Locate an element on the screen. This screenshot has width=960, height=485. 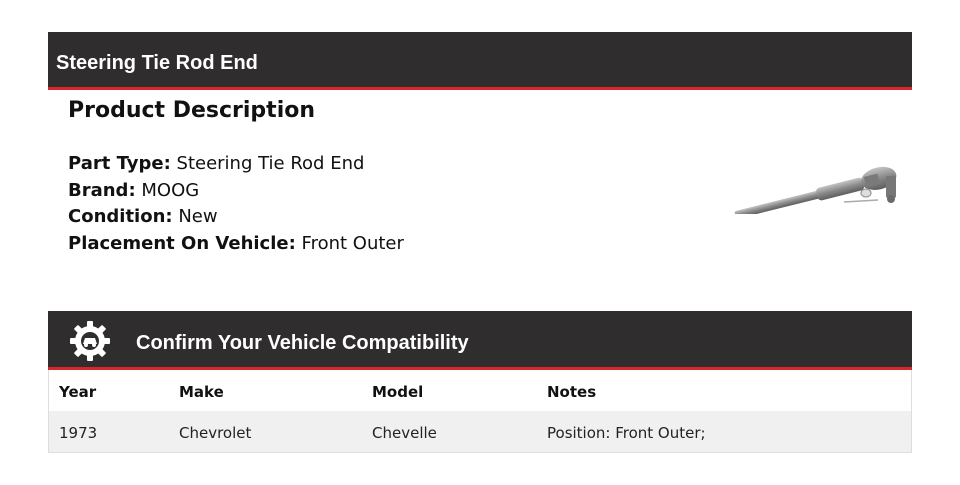
spec-part-type: Part Type: Steering Tie Rod End is located at coordinates (236, 164).